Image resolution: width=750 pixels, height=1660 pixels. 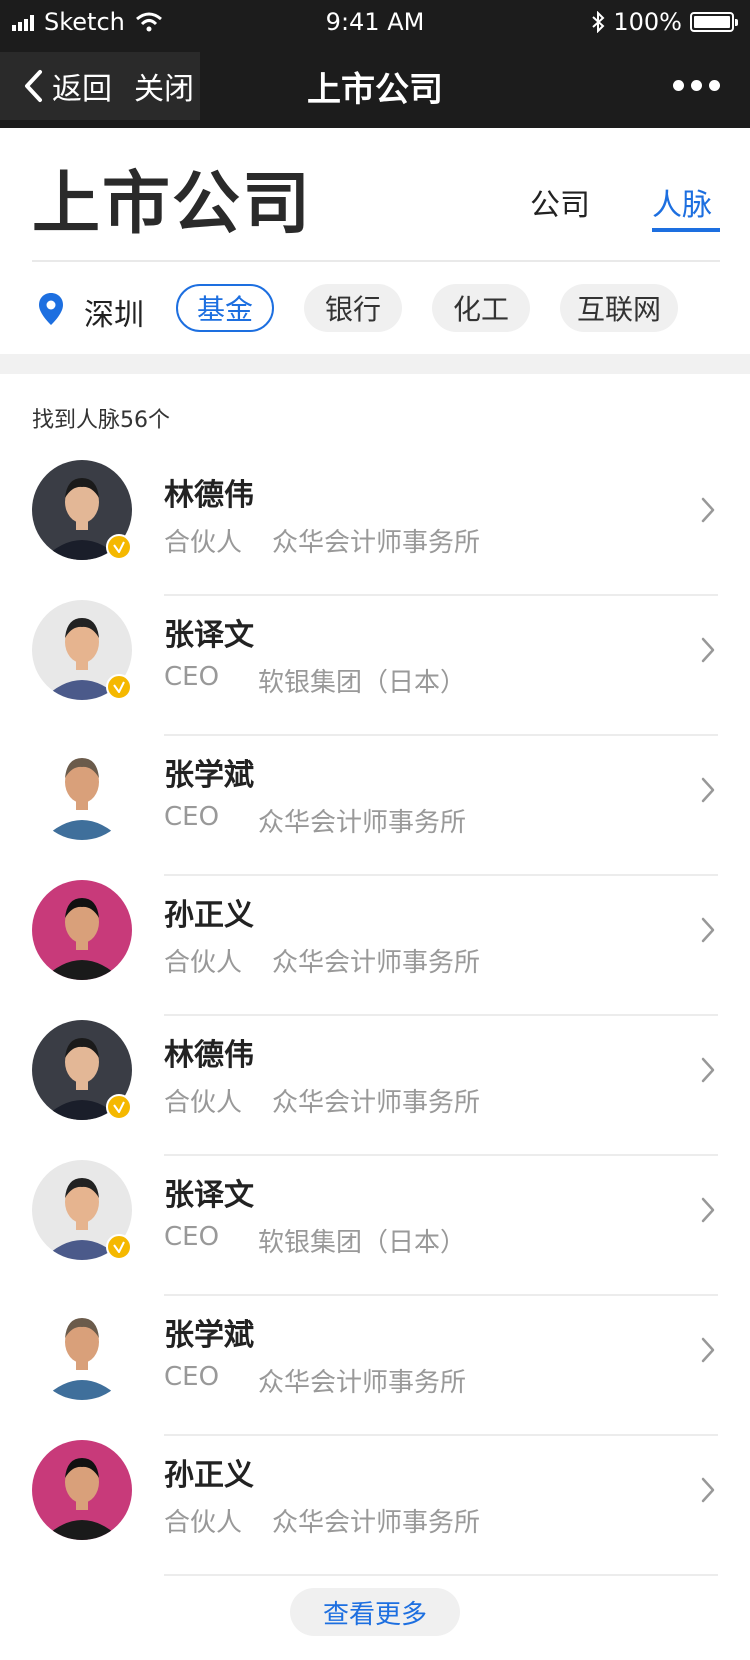 I want to click on page-title: 上市公司, so click(x=172, y=204).